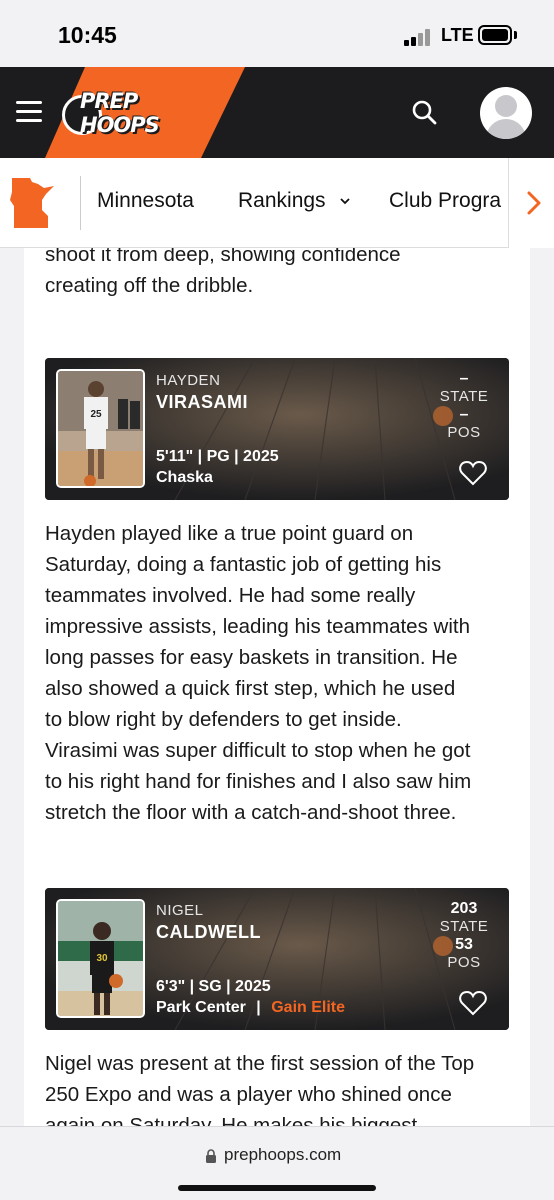 The image size is (554, 1200). Describe the element at coordinates (464, 908) in the screenshot. I see `state-rank-value: 203` at that location.